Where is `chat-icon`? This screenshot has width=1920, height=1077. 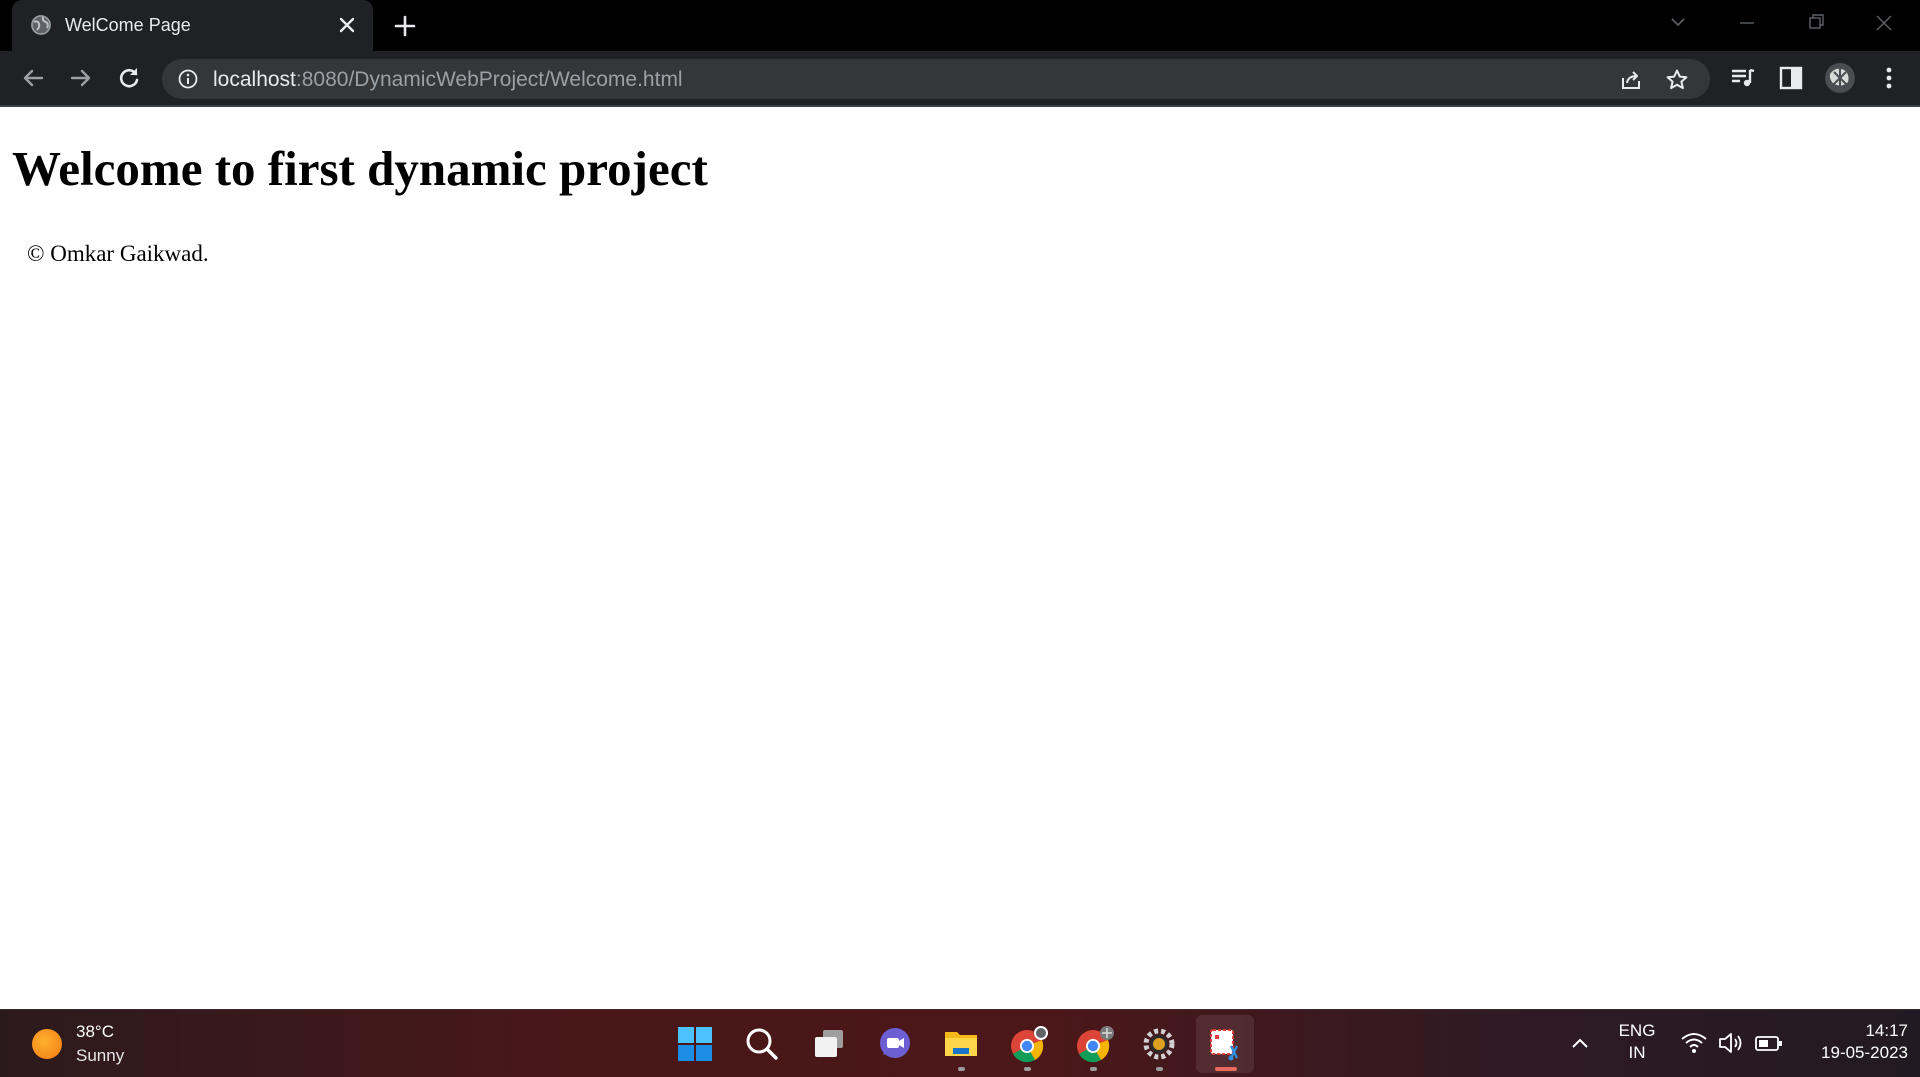
chat-icon is located at coordinates (895, 1043).